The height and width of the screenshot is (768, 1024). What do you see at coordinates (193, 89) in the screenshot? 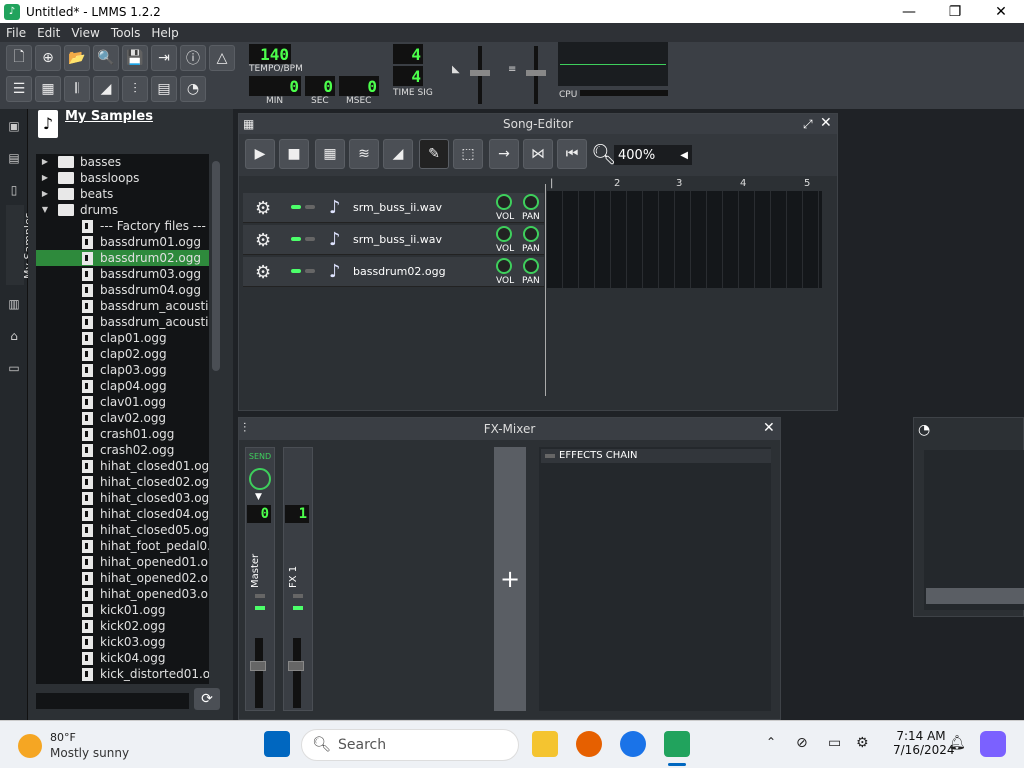
I see `controller-rack-icon: ◔` at bounding box center [193, 89].